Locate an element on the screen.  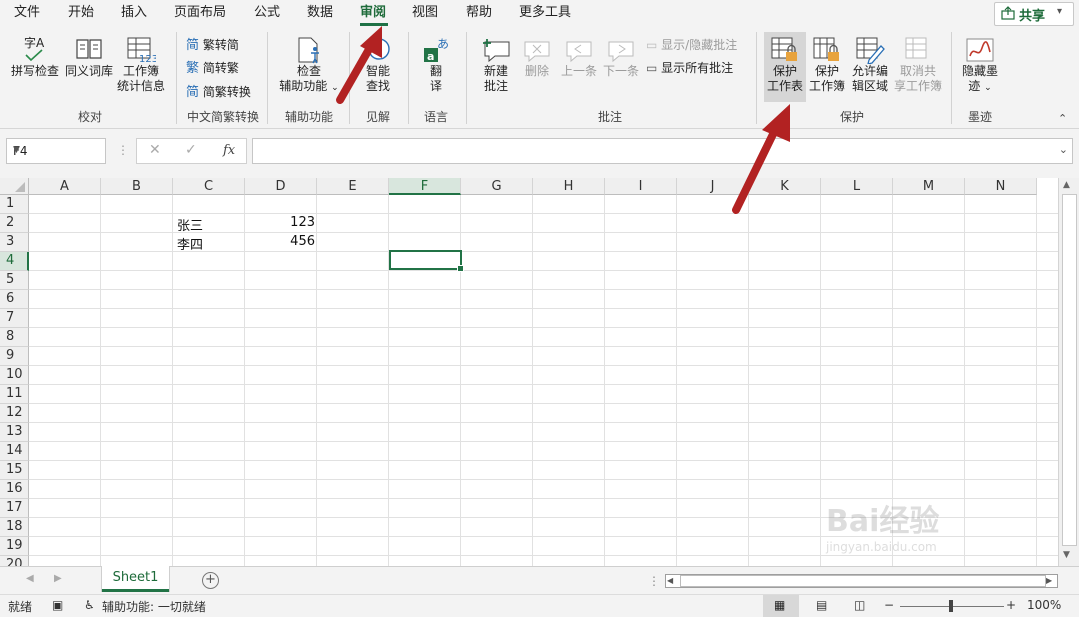
column-header-g: G is located at coordinates (497, 186).